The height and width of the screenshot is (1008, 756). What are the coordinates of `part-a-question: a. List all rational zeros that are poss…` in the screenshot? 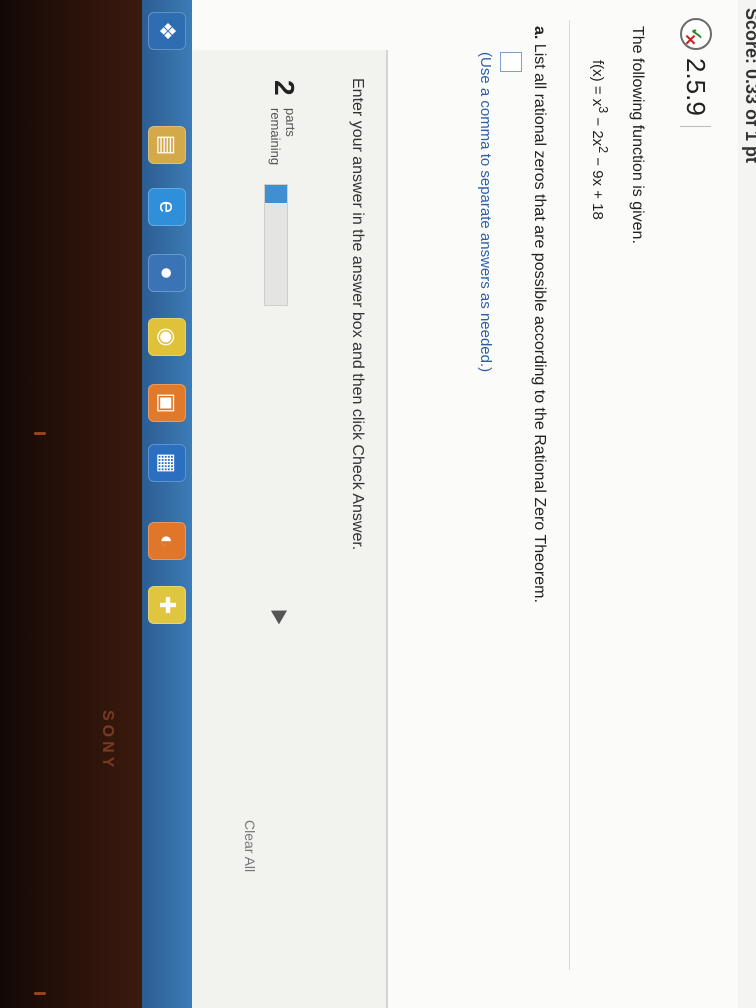 It's located at (539, 314).